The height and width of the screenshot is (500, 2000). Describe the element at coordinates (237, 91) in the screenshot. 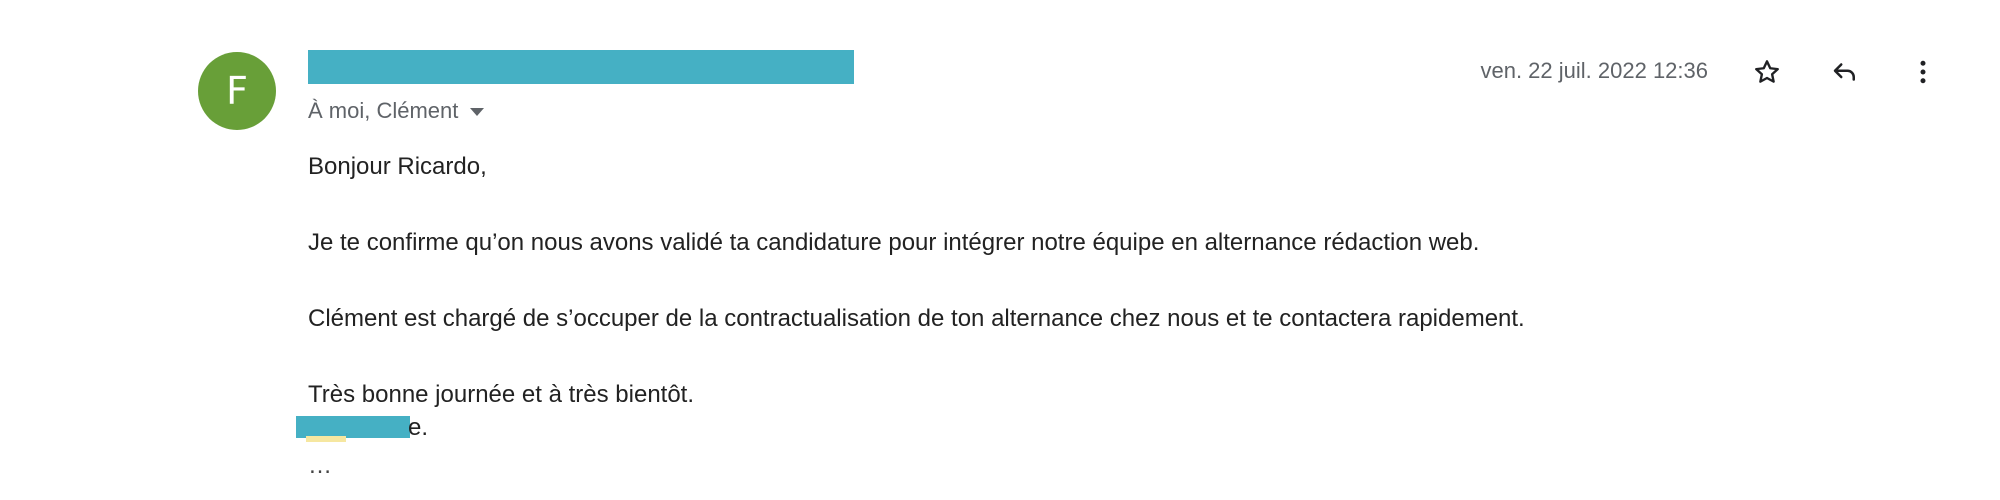

I see `sender-avatar: F` at that location.